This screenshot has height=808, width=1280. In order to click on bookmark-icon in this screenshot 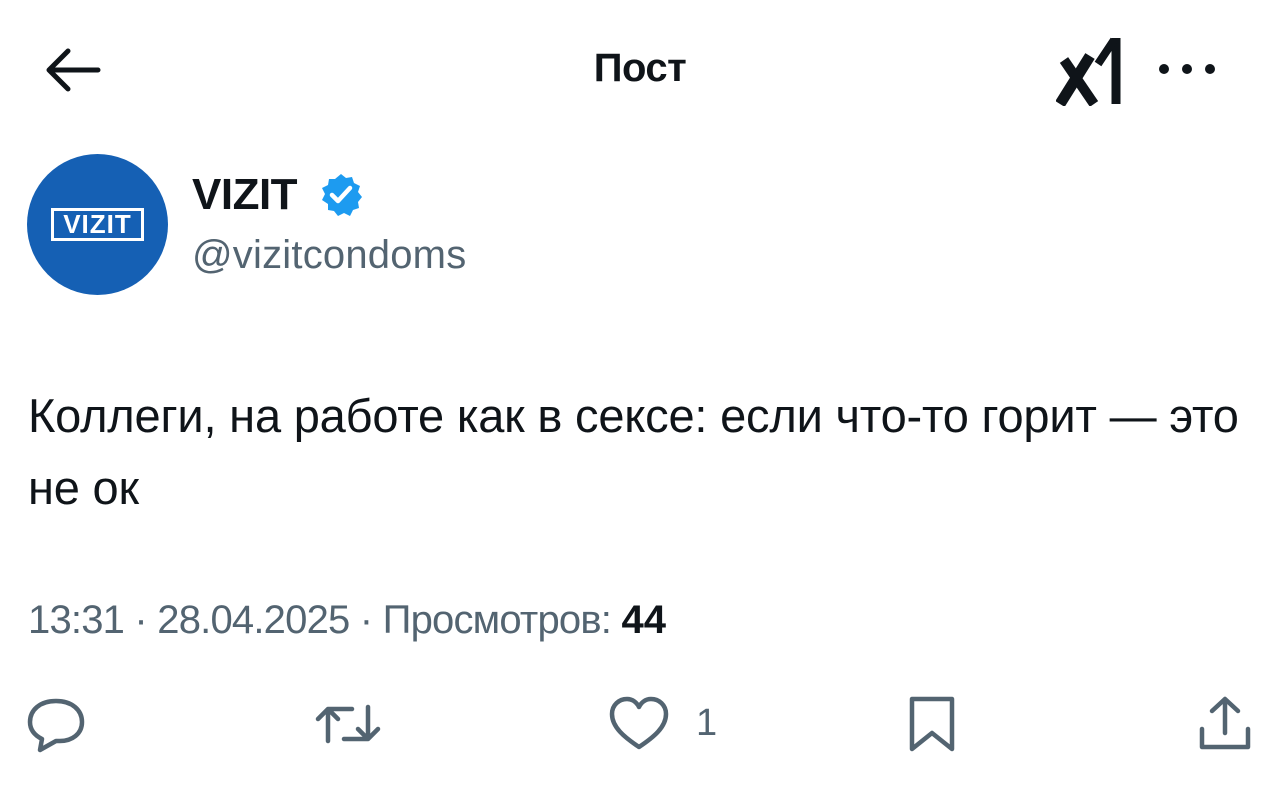, I will do `click(932, 724)`.